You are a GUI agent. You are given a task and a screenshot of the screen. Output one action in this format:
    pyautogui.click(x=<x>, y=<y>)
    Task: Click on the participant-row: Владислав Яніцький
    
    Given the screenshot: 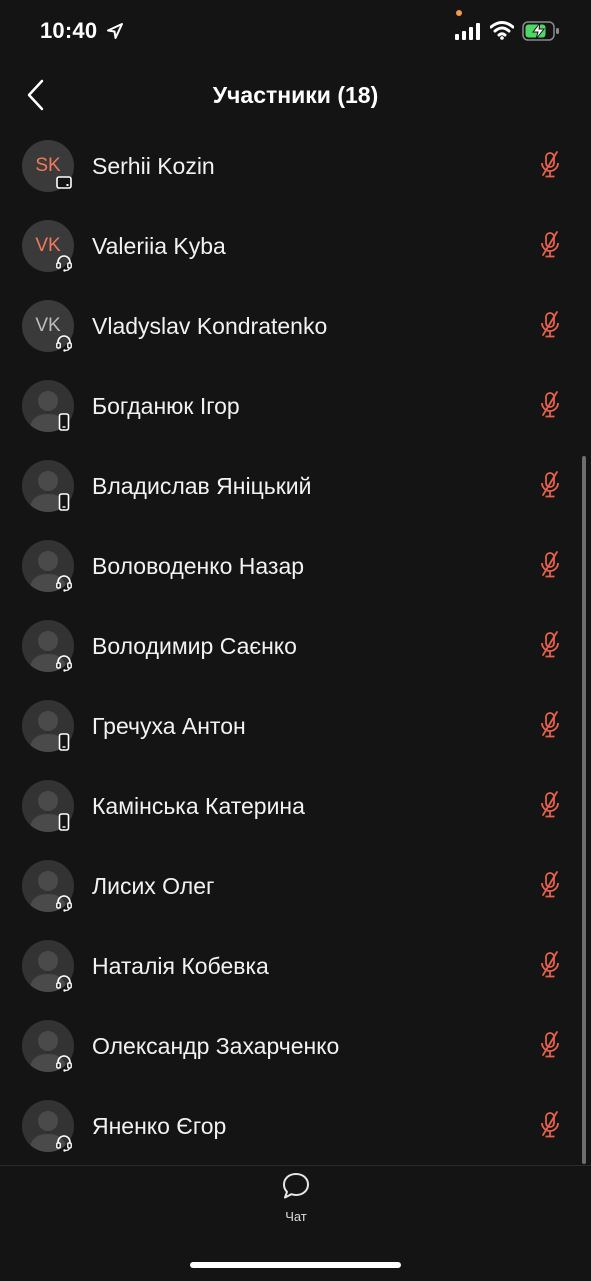 What is the action you would take?
    pyautogui.click(x=295, y=486)
    